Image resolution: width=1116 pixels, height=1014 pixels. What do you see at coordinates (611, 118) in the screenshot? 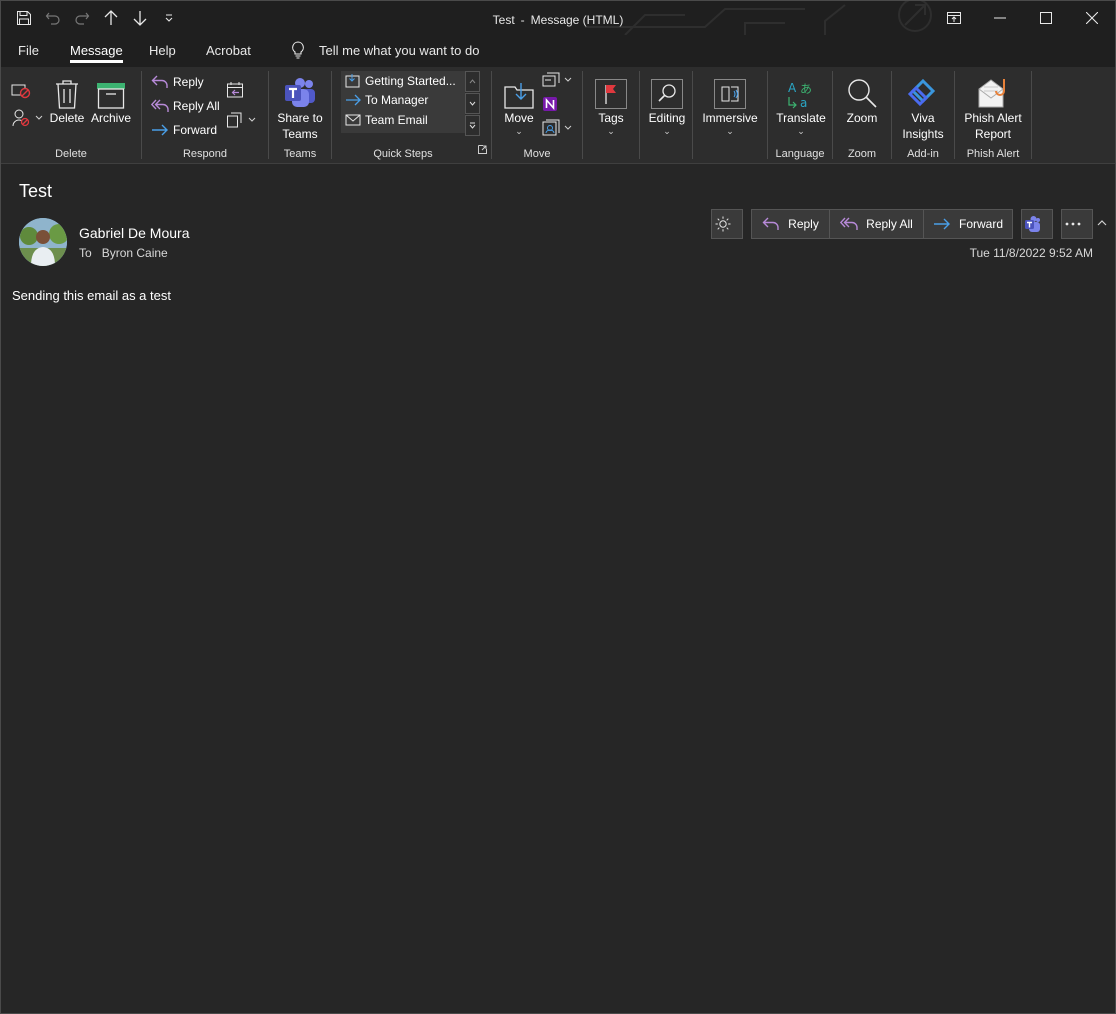
I see `tags-label: Tags` at bounding box center [611, 118].